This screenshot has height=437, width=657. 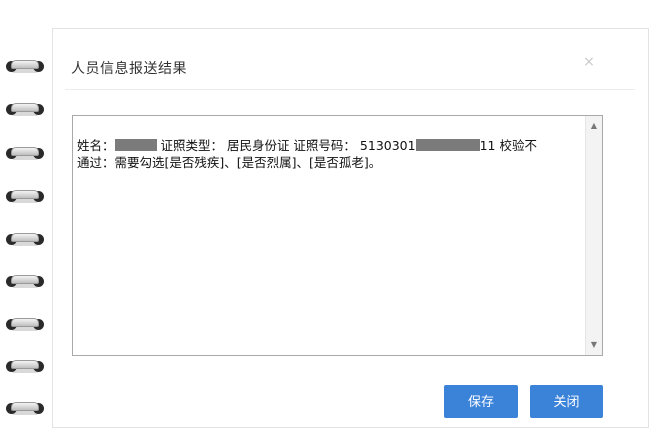 I want to click on vertical-scrollbar: ▲ ▼, so click(x=593, y=235).